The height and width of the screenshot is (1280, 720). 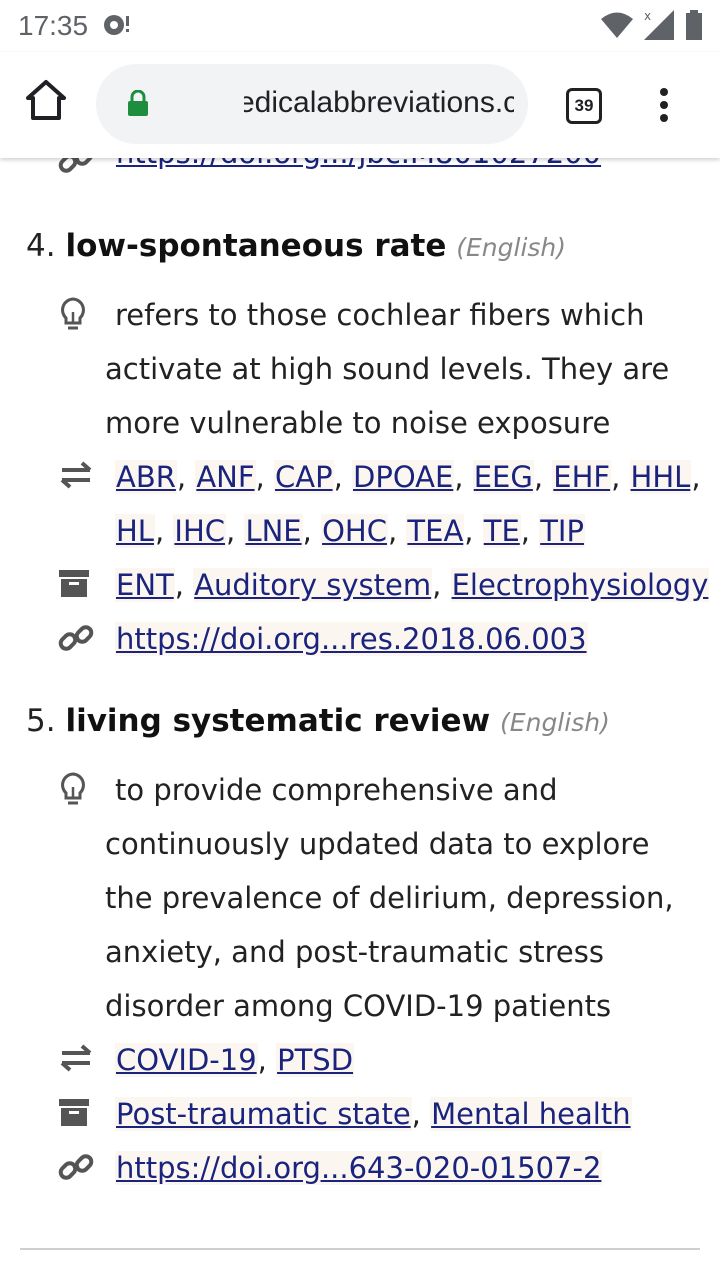 What do you see at coordinates (313, 585) in the screenshot?
I see `category-link: Auditory system` at bounding box center [313, 585].